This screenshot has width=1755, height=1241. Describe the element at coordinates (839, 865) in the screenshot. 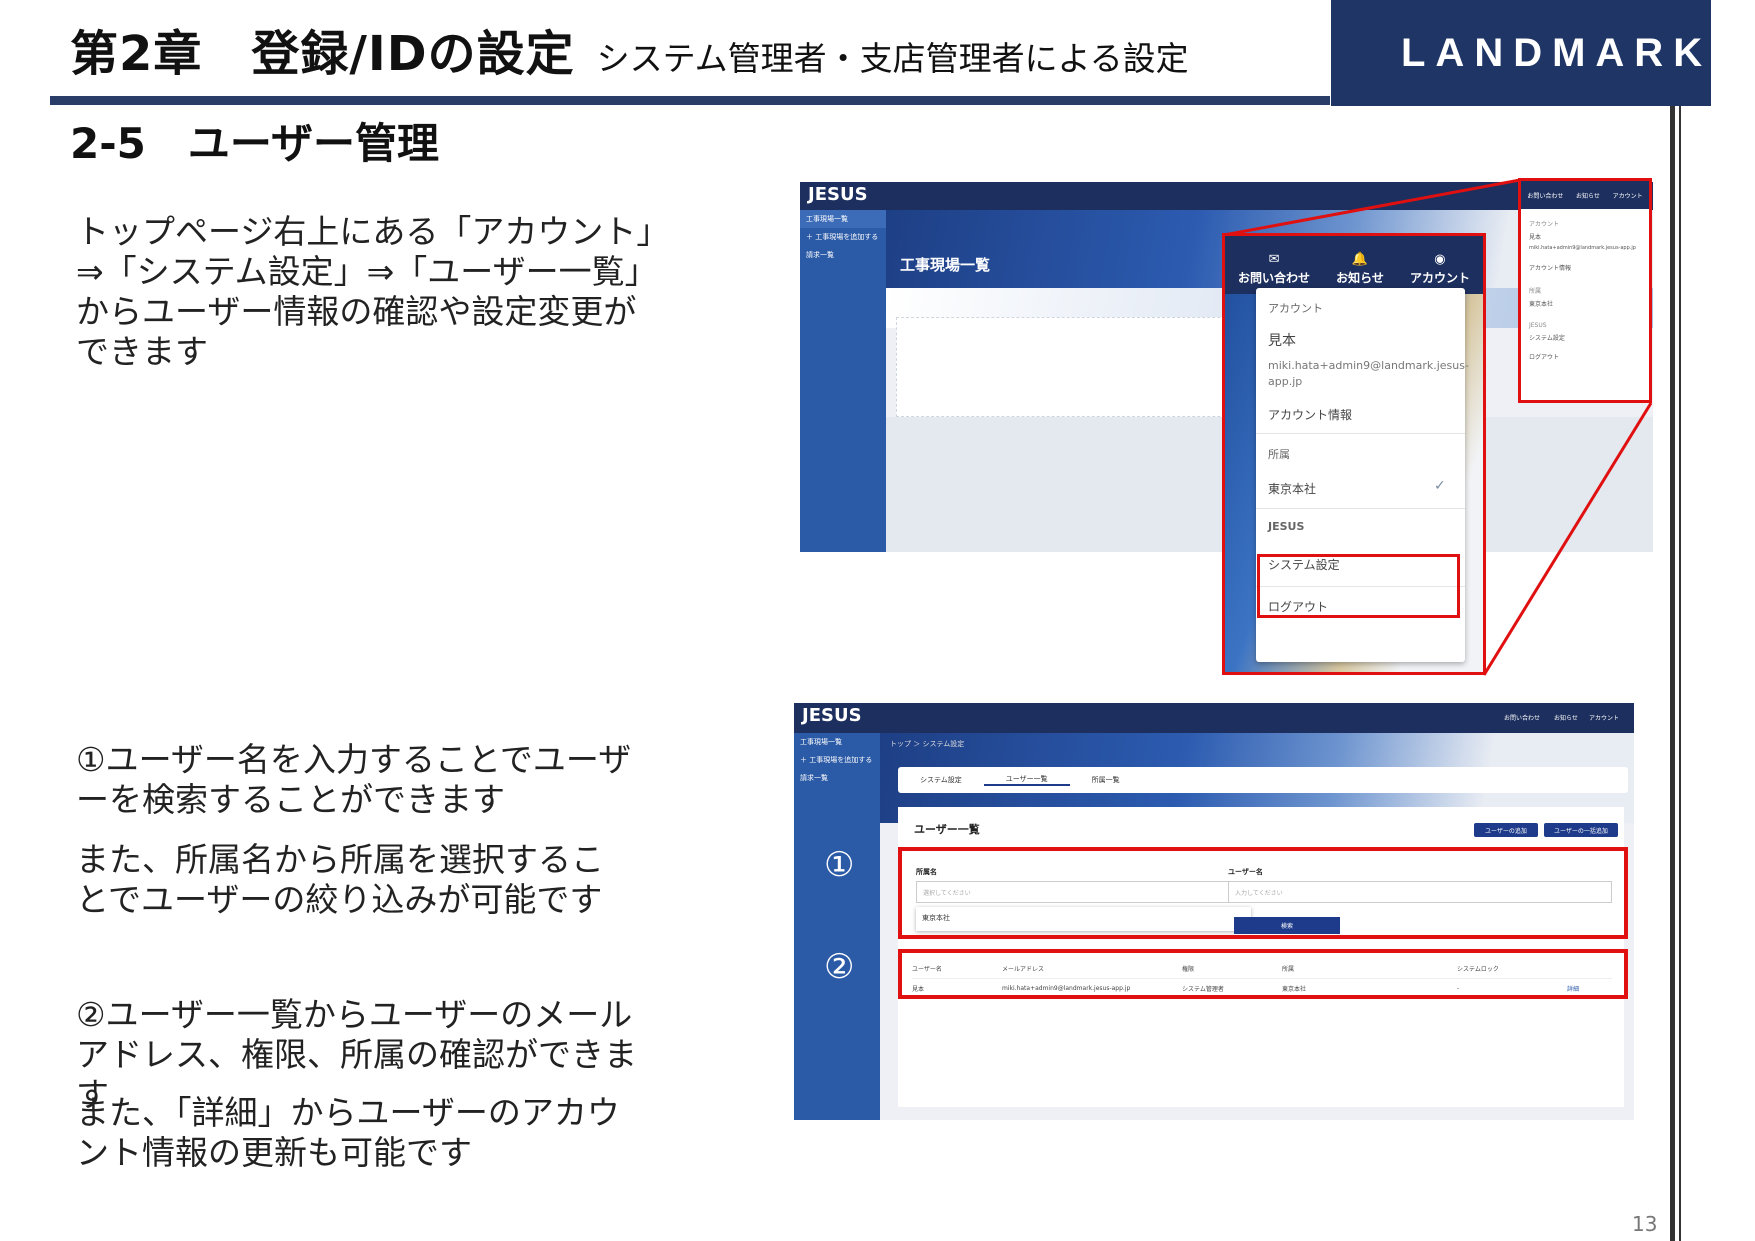

I see `marker-one: ①` at that location.